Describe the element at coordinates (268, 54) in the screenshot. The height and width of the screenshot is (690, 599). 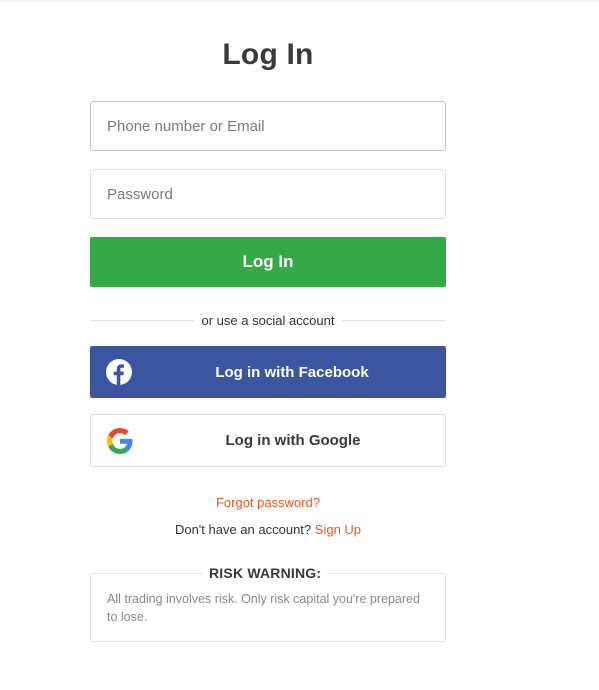
I see `page-title: Log In` at that location.